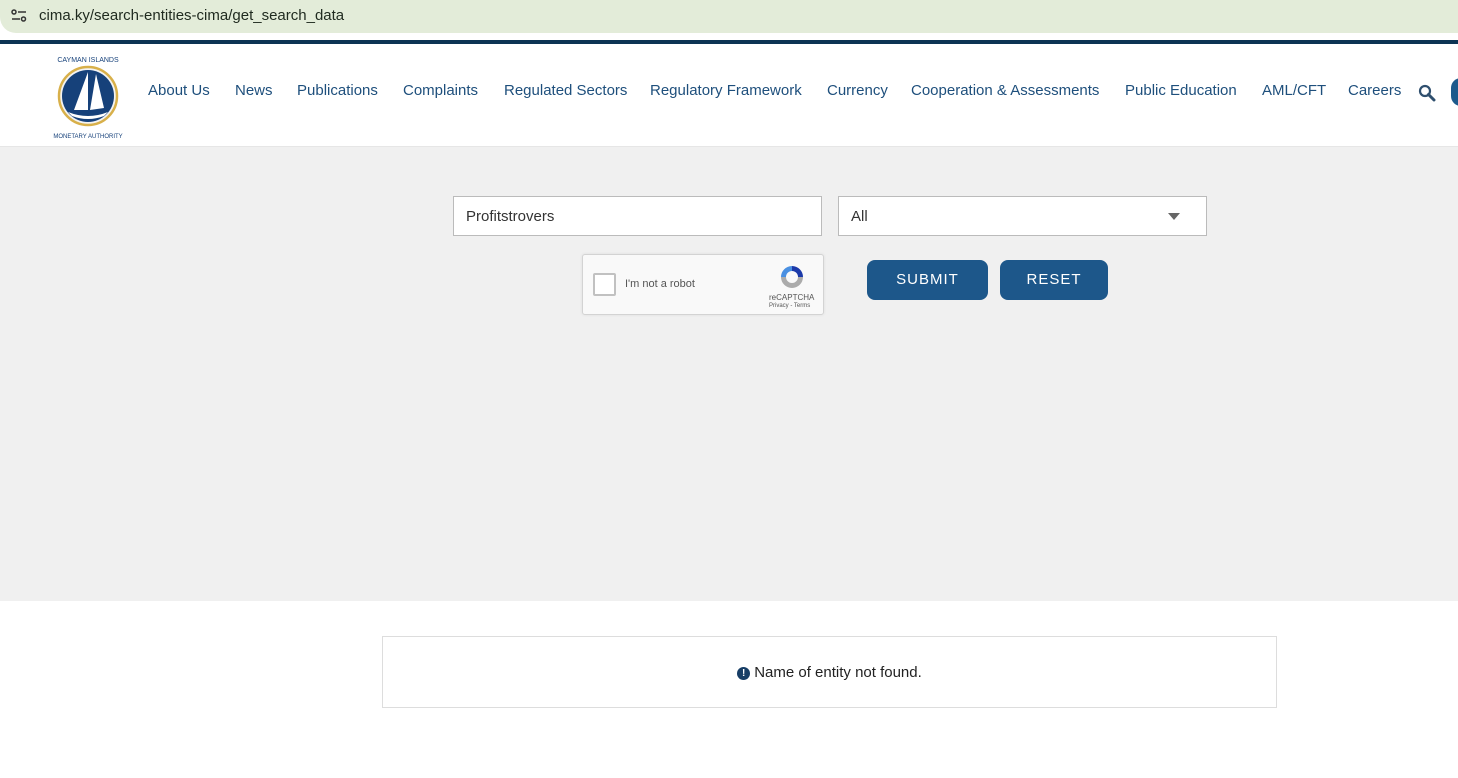 The image size is (1458, 778). I want to click on result-box: ! Name of entity not found., so click(829, 672).